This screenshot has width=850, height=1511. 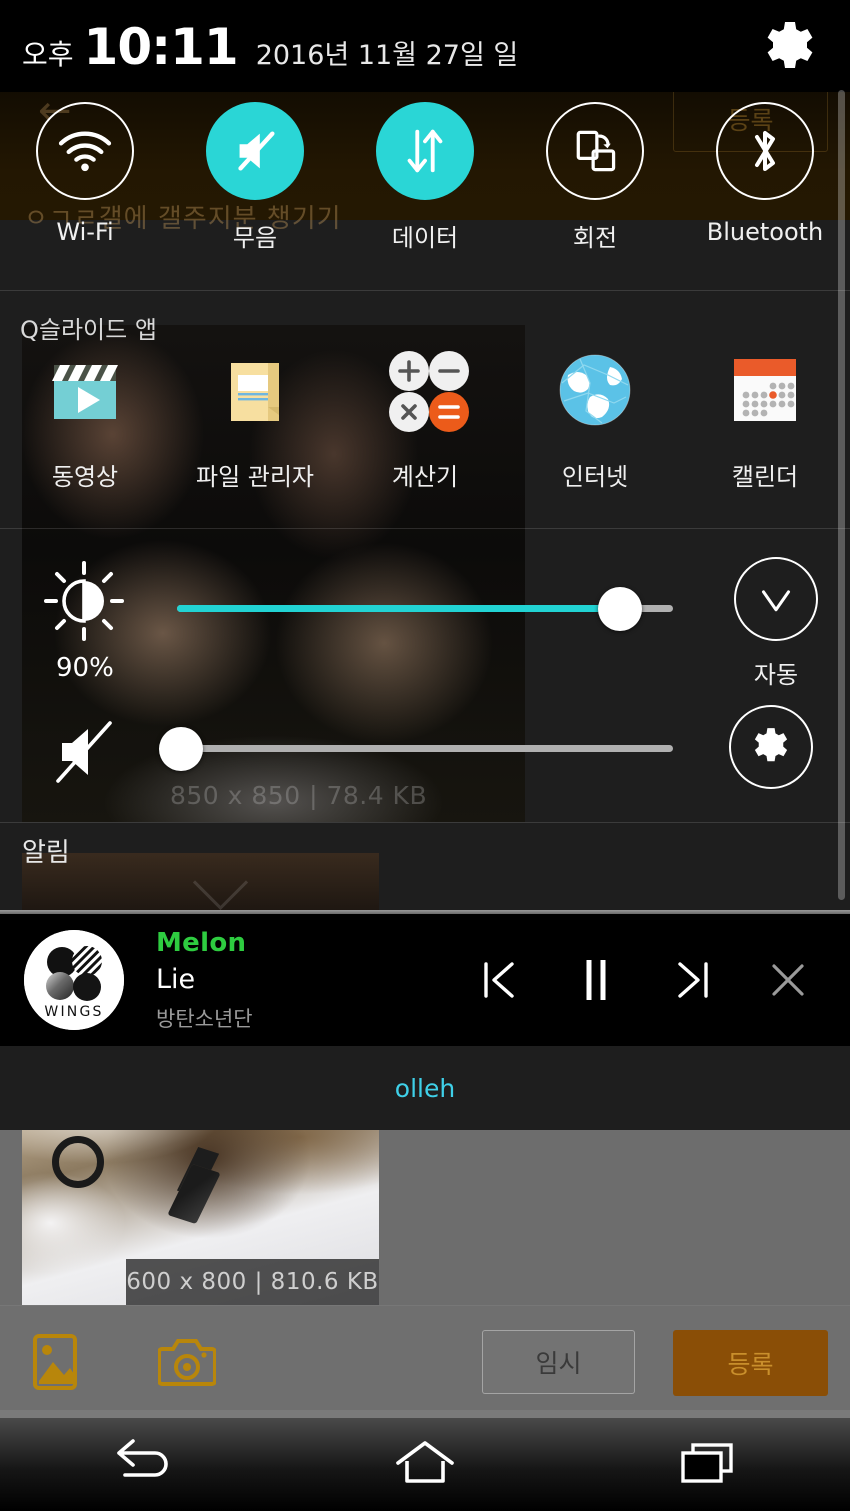 I want to click on quick-toggle-label: Bluetooth, so click(x=765, y=232).